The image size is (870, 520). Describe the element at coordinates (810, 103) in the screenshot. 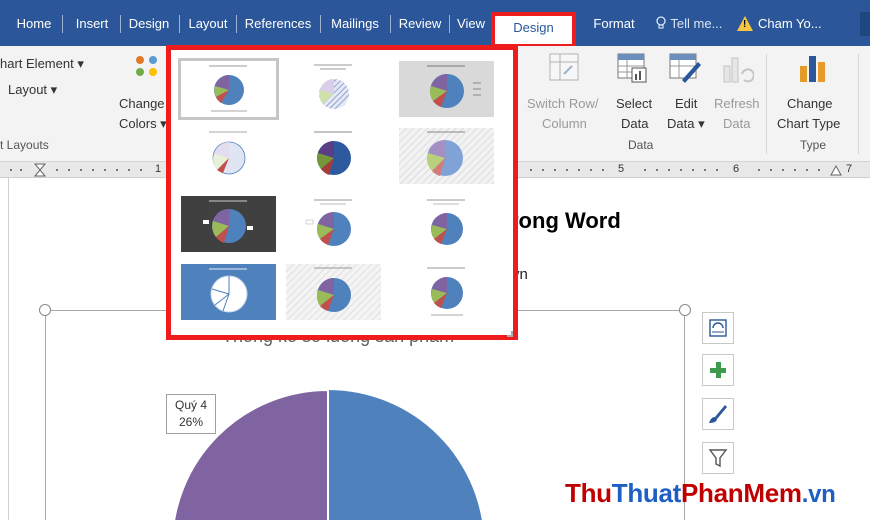

I see `change-chart-type-label-1: Change` at that location.